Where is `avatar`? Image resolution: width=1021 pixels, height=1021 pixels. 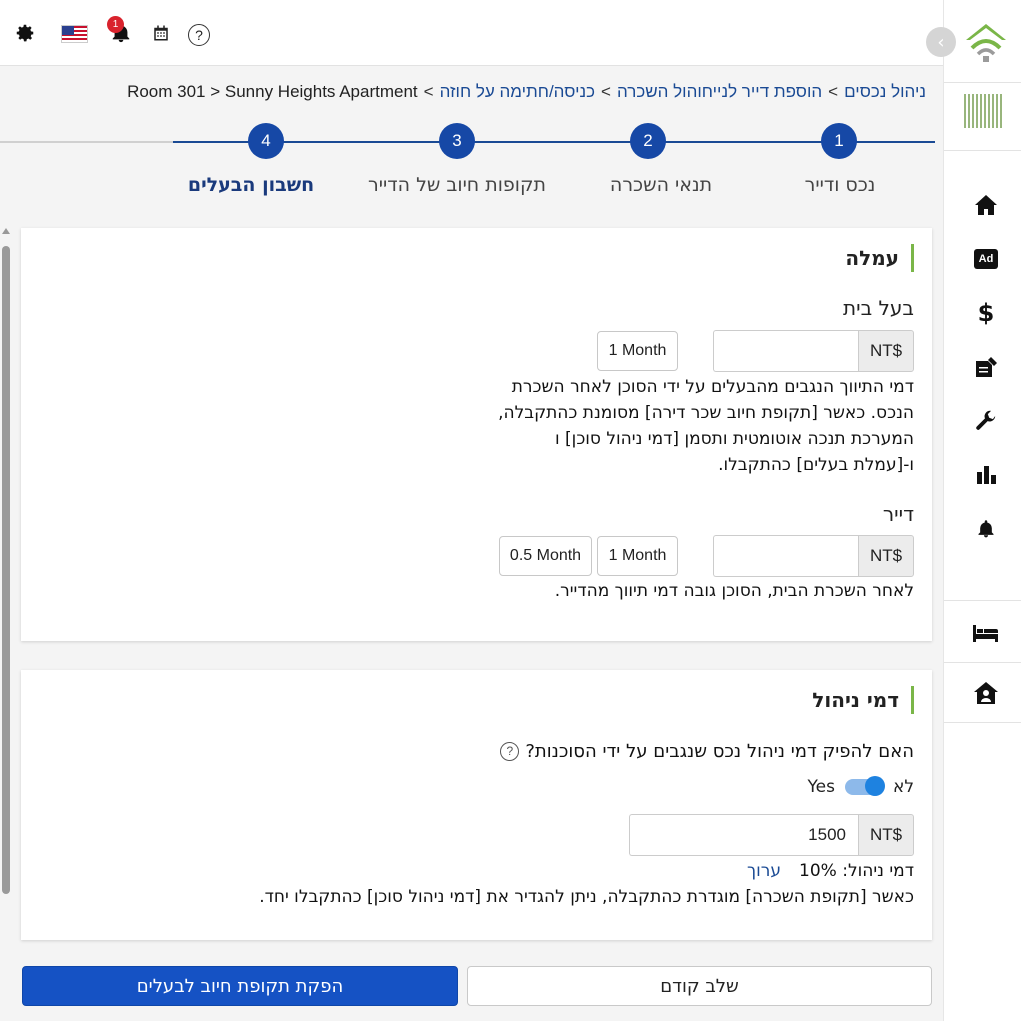
avatar is located at coordinates (984, 111).